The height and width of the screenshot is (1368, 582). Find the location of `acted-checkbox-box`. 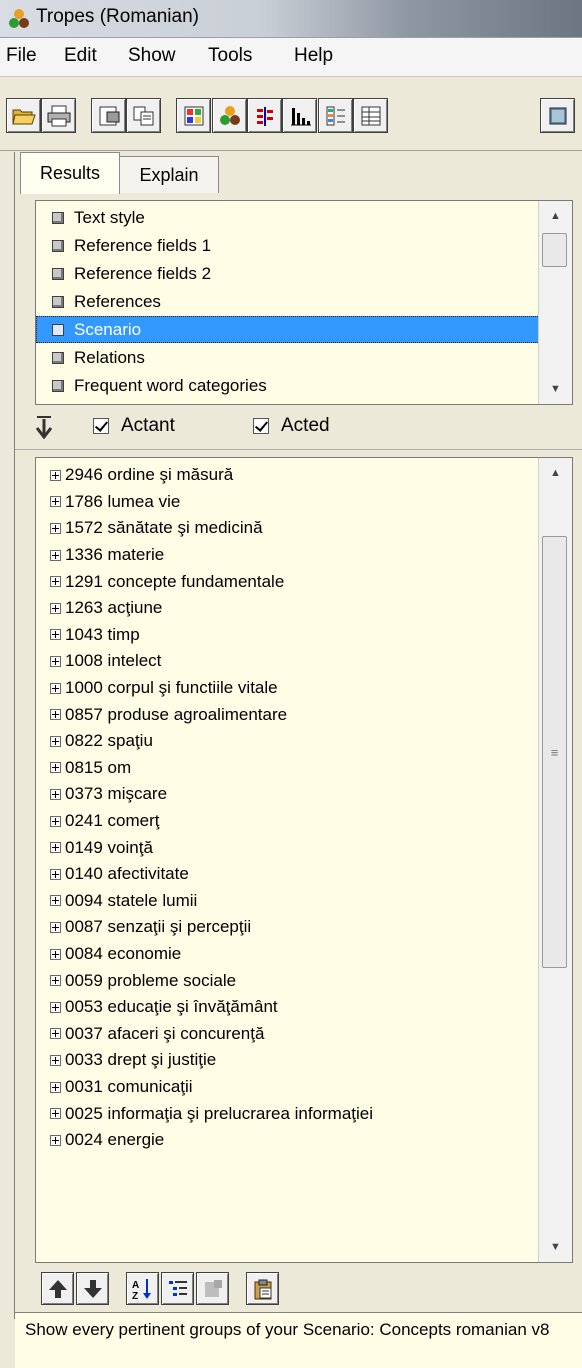

acted-checkbox-box is located at coordinates (261, 426).